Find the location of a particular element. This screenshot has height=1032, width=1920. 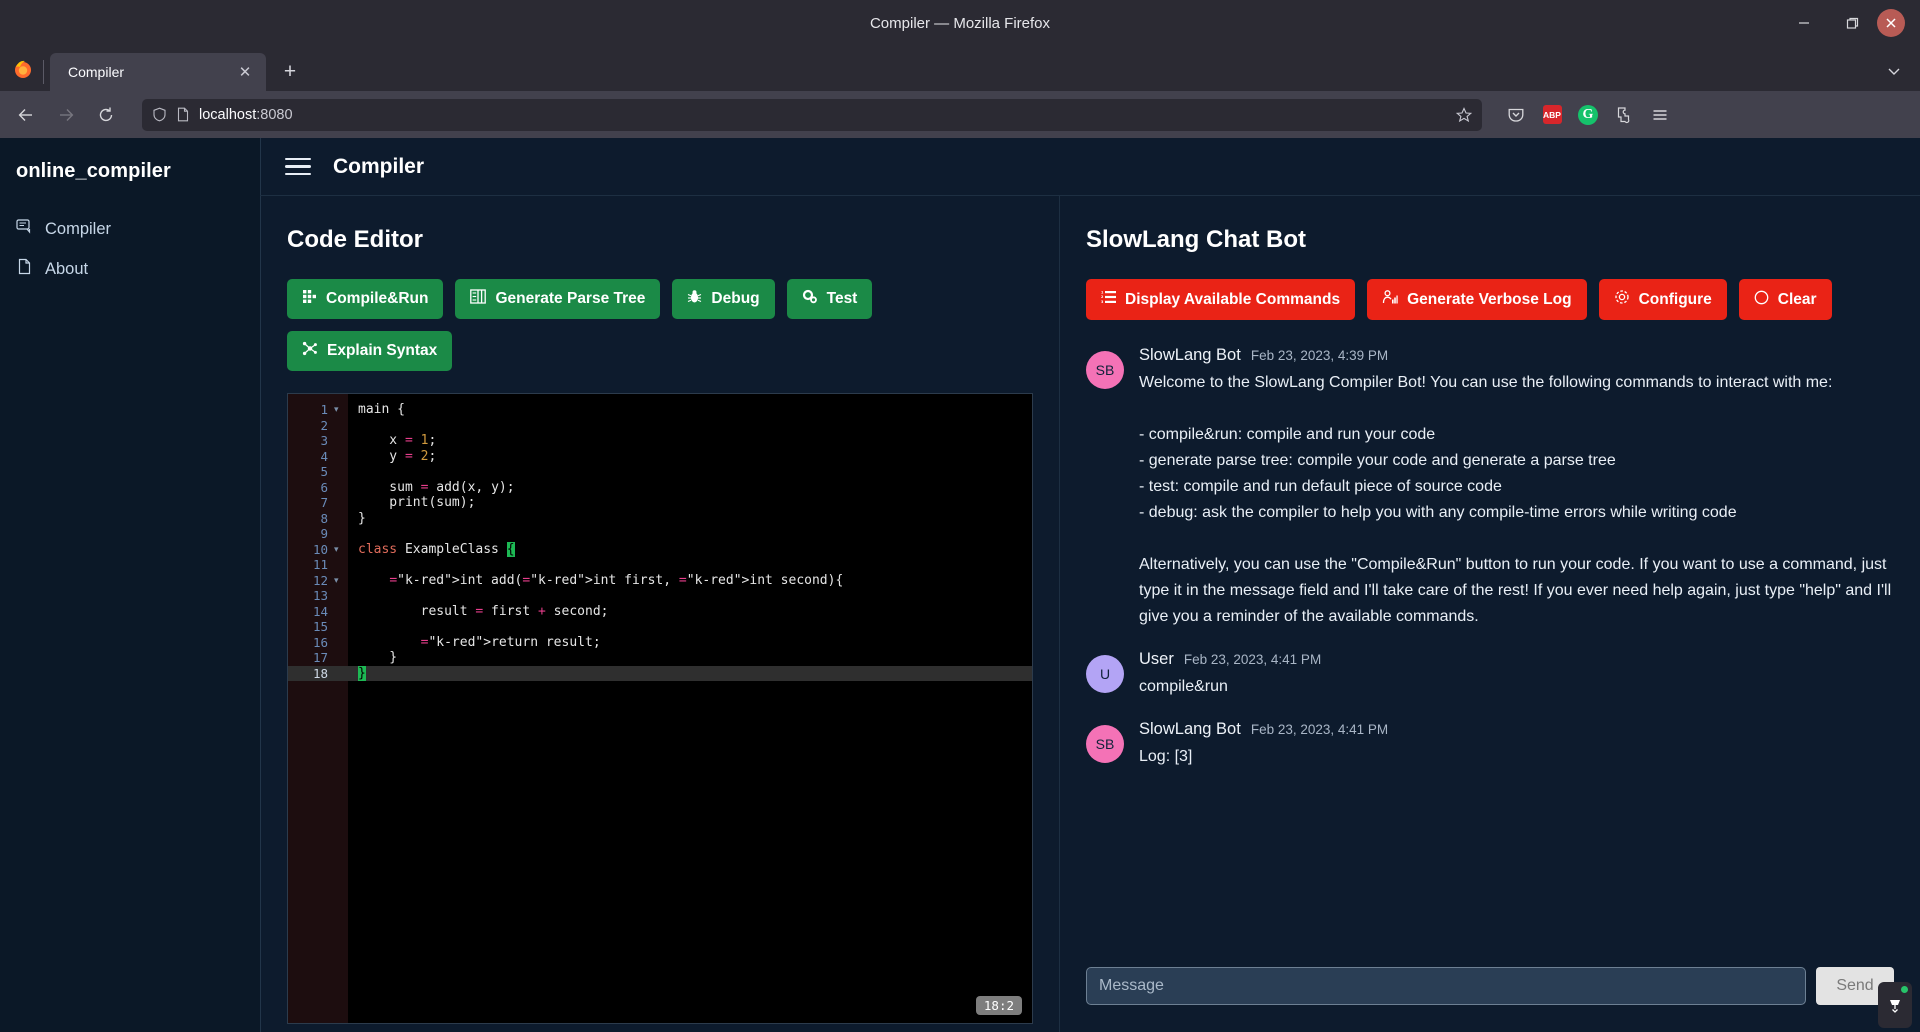

line-number: 10 is located at coordinates (320, 549).